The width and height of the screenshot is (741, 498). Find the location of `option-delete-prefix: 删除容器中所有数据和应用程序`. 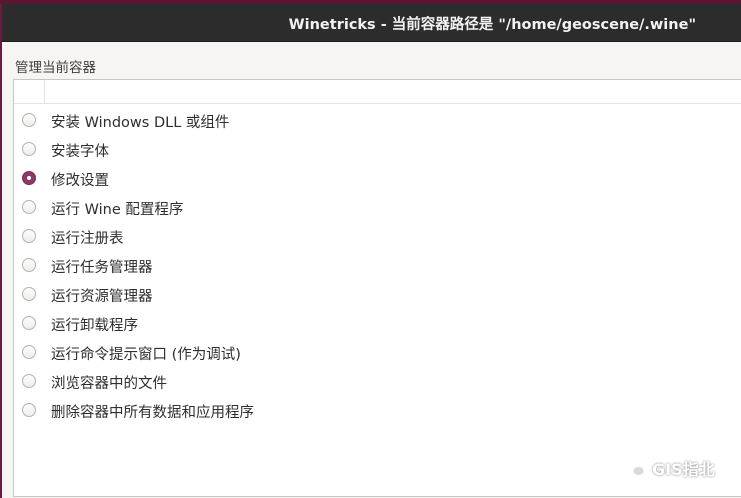

option-delete-prefix: 删除容器中所有数据和应用程序 is located at coordinates (377, 411).